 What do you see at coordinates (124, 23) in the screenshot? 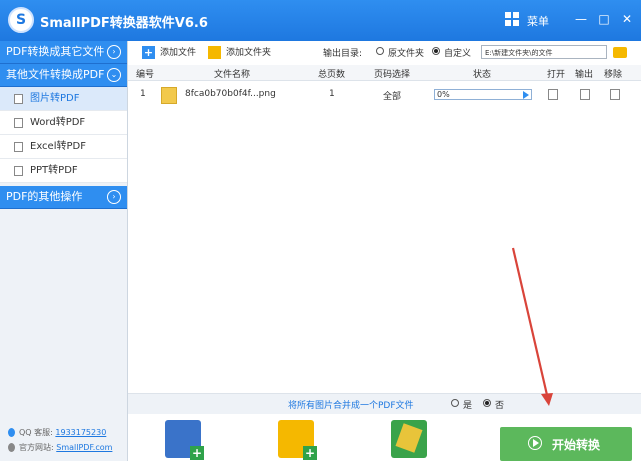
I see `app-title: SmallPDF转换器软件V6.6` at bounding box center [124, 23].